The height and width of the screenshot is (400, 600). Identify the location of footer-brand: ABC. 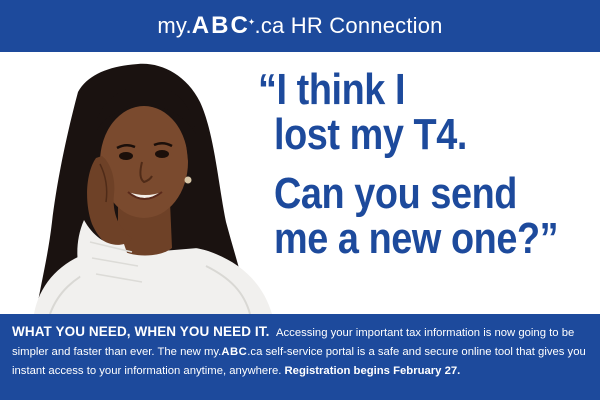
(234, 352).